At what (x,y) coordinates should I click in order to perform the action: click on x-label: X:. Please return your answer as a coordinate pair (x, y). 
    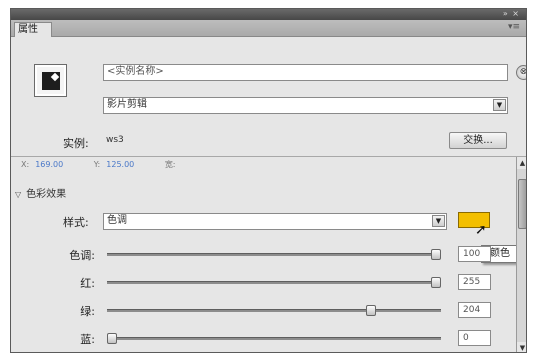
    Looking at the image, I should click on (25, 164).